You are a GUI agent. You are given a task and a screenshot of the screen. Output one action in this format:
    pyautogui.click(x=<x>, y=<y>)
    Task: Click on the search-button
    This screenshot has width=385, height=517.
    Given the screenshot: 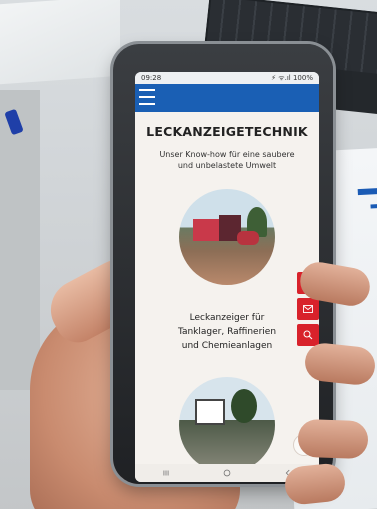 What is the action you would take?
    pyautogui.click(x=308, y=335)
    